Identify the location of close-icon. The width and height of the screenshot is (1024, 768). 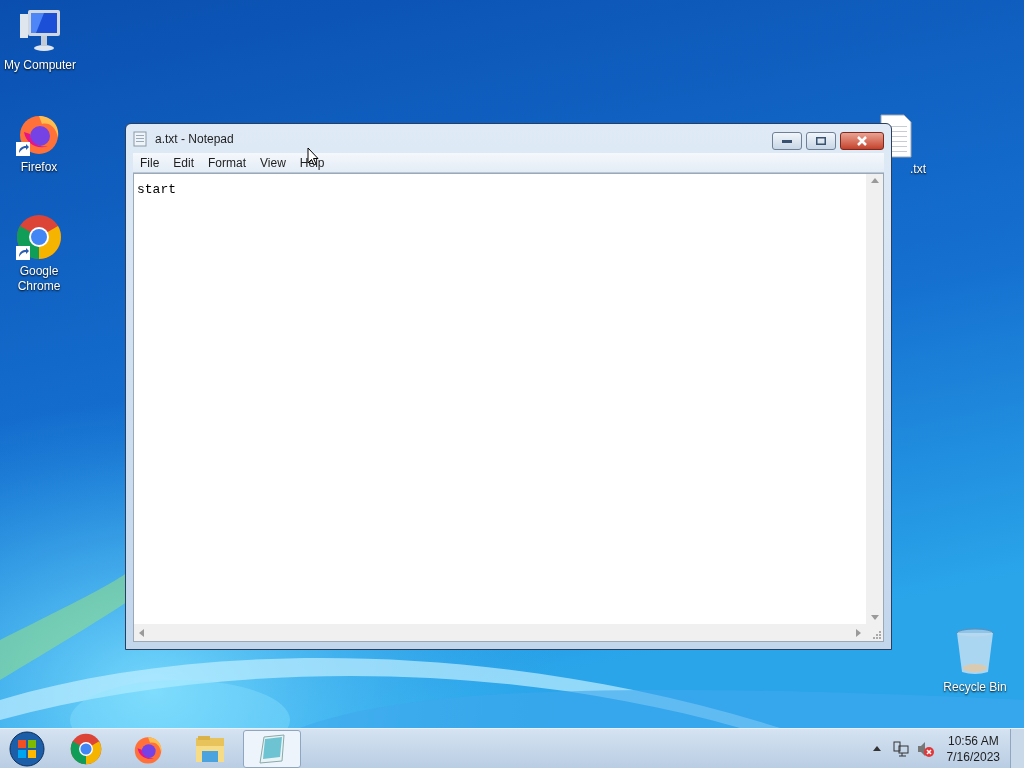
(862, 141).